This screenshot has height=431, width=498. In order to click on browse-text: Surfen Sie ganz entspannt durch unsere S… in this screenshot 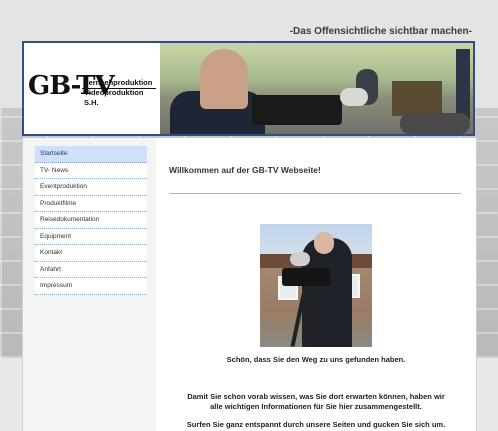, I will do `click(316, 424)`.